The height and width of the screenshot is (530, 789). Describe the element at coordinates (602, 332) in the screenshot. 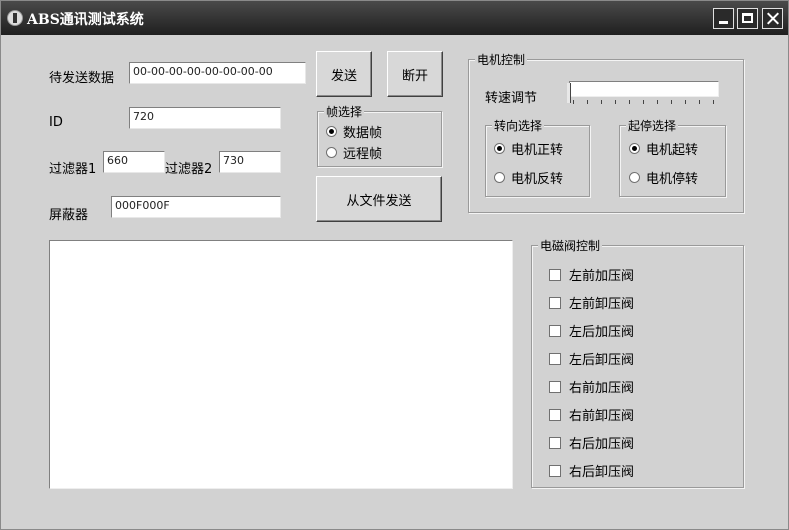

I see `valve-label: 左后加压阀` at that location.